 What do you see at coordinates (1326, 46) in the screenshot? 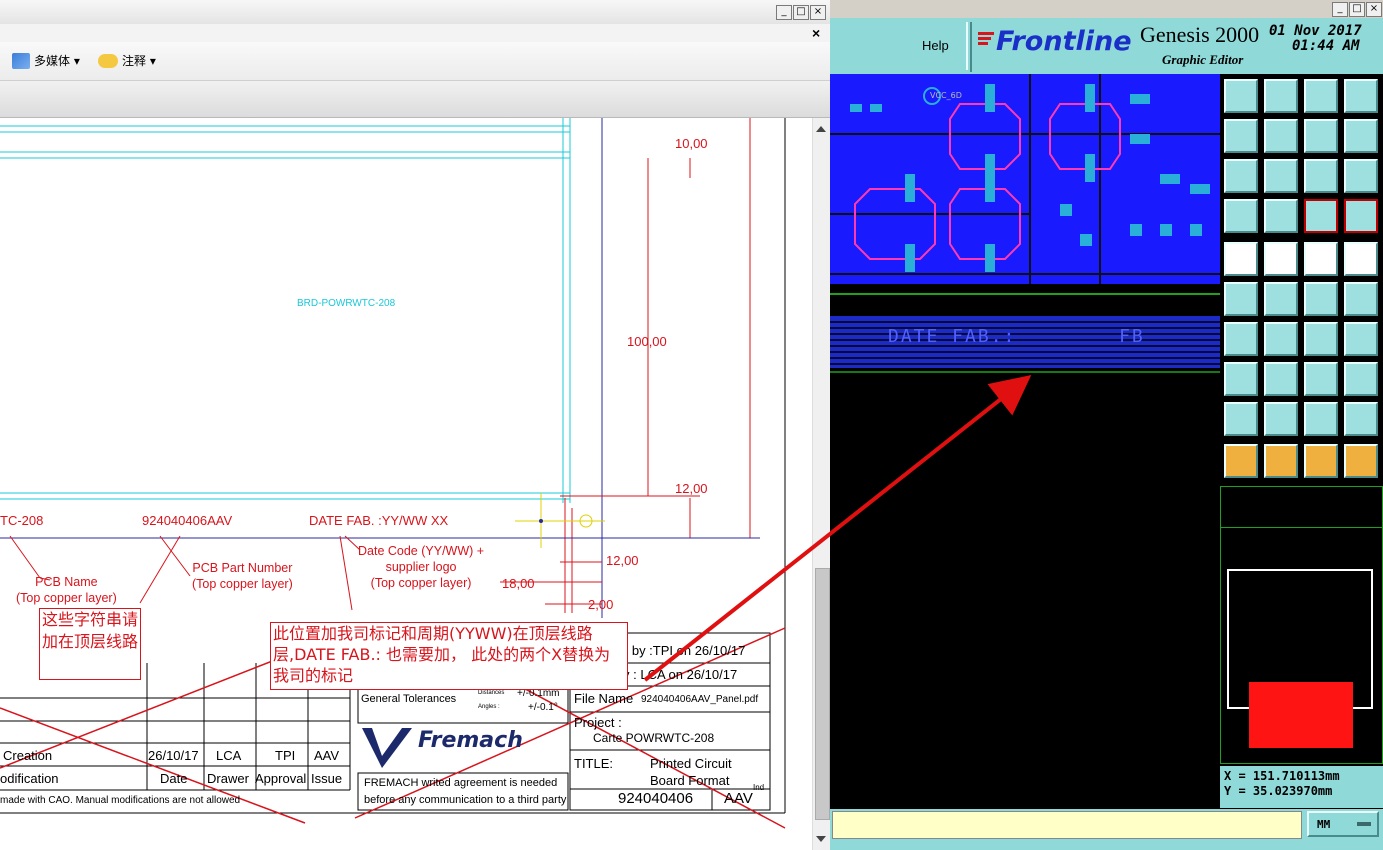
I see `genesis-time: 01:44 AM` at bounding box center [1326, 46].